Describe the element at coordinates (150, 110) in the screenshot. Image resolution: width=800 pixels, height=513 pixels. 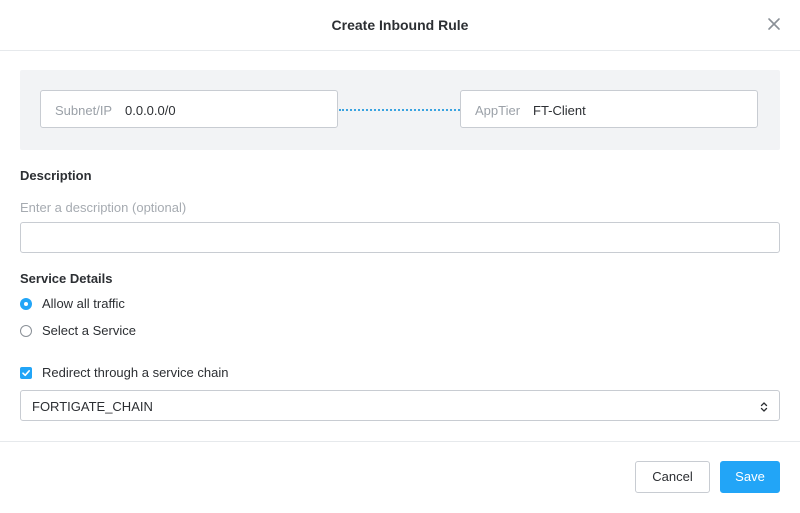
I see `source-value: 0.0.0.0/0` at that location.